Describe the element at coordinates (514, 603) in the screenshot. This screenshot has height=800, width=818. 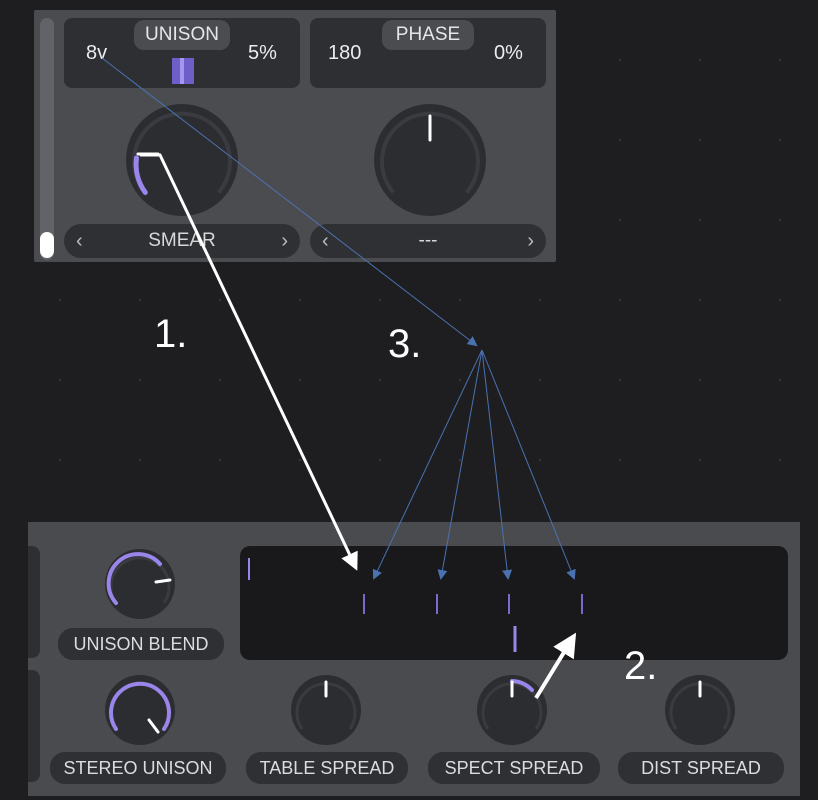
I see `unison-voice-display` at that location.